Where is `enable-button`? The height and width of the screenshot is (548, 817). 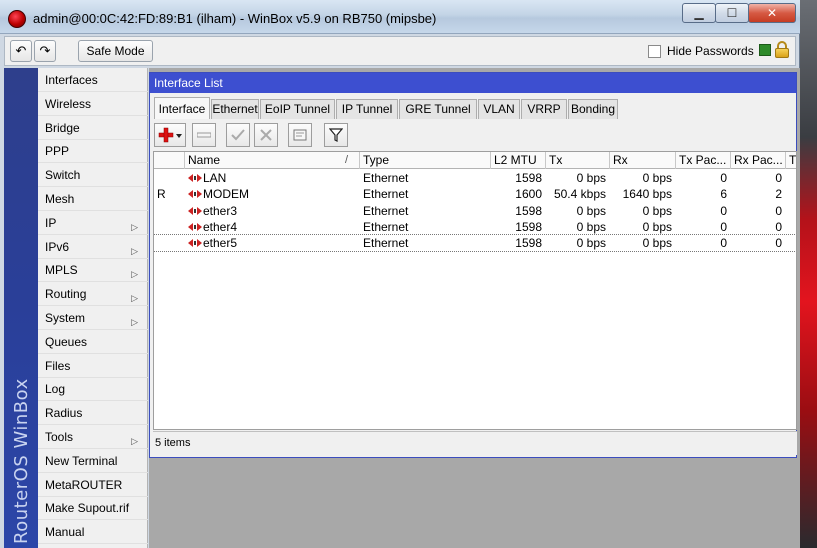
enable-button is located at coordinates (238, 135).